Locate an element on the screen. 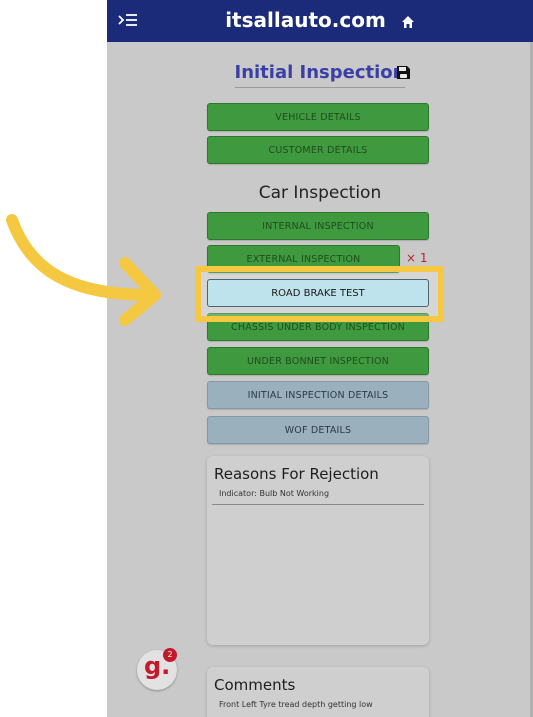  reasons-heading: Reasons For Rejection is located at coordinates (296, 474).